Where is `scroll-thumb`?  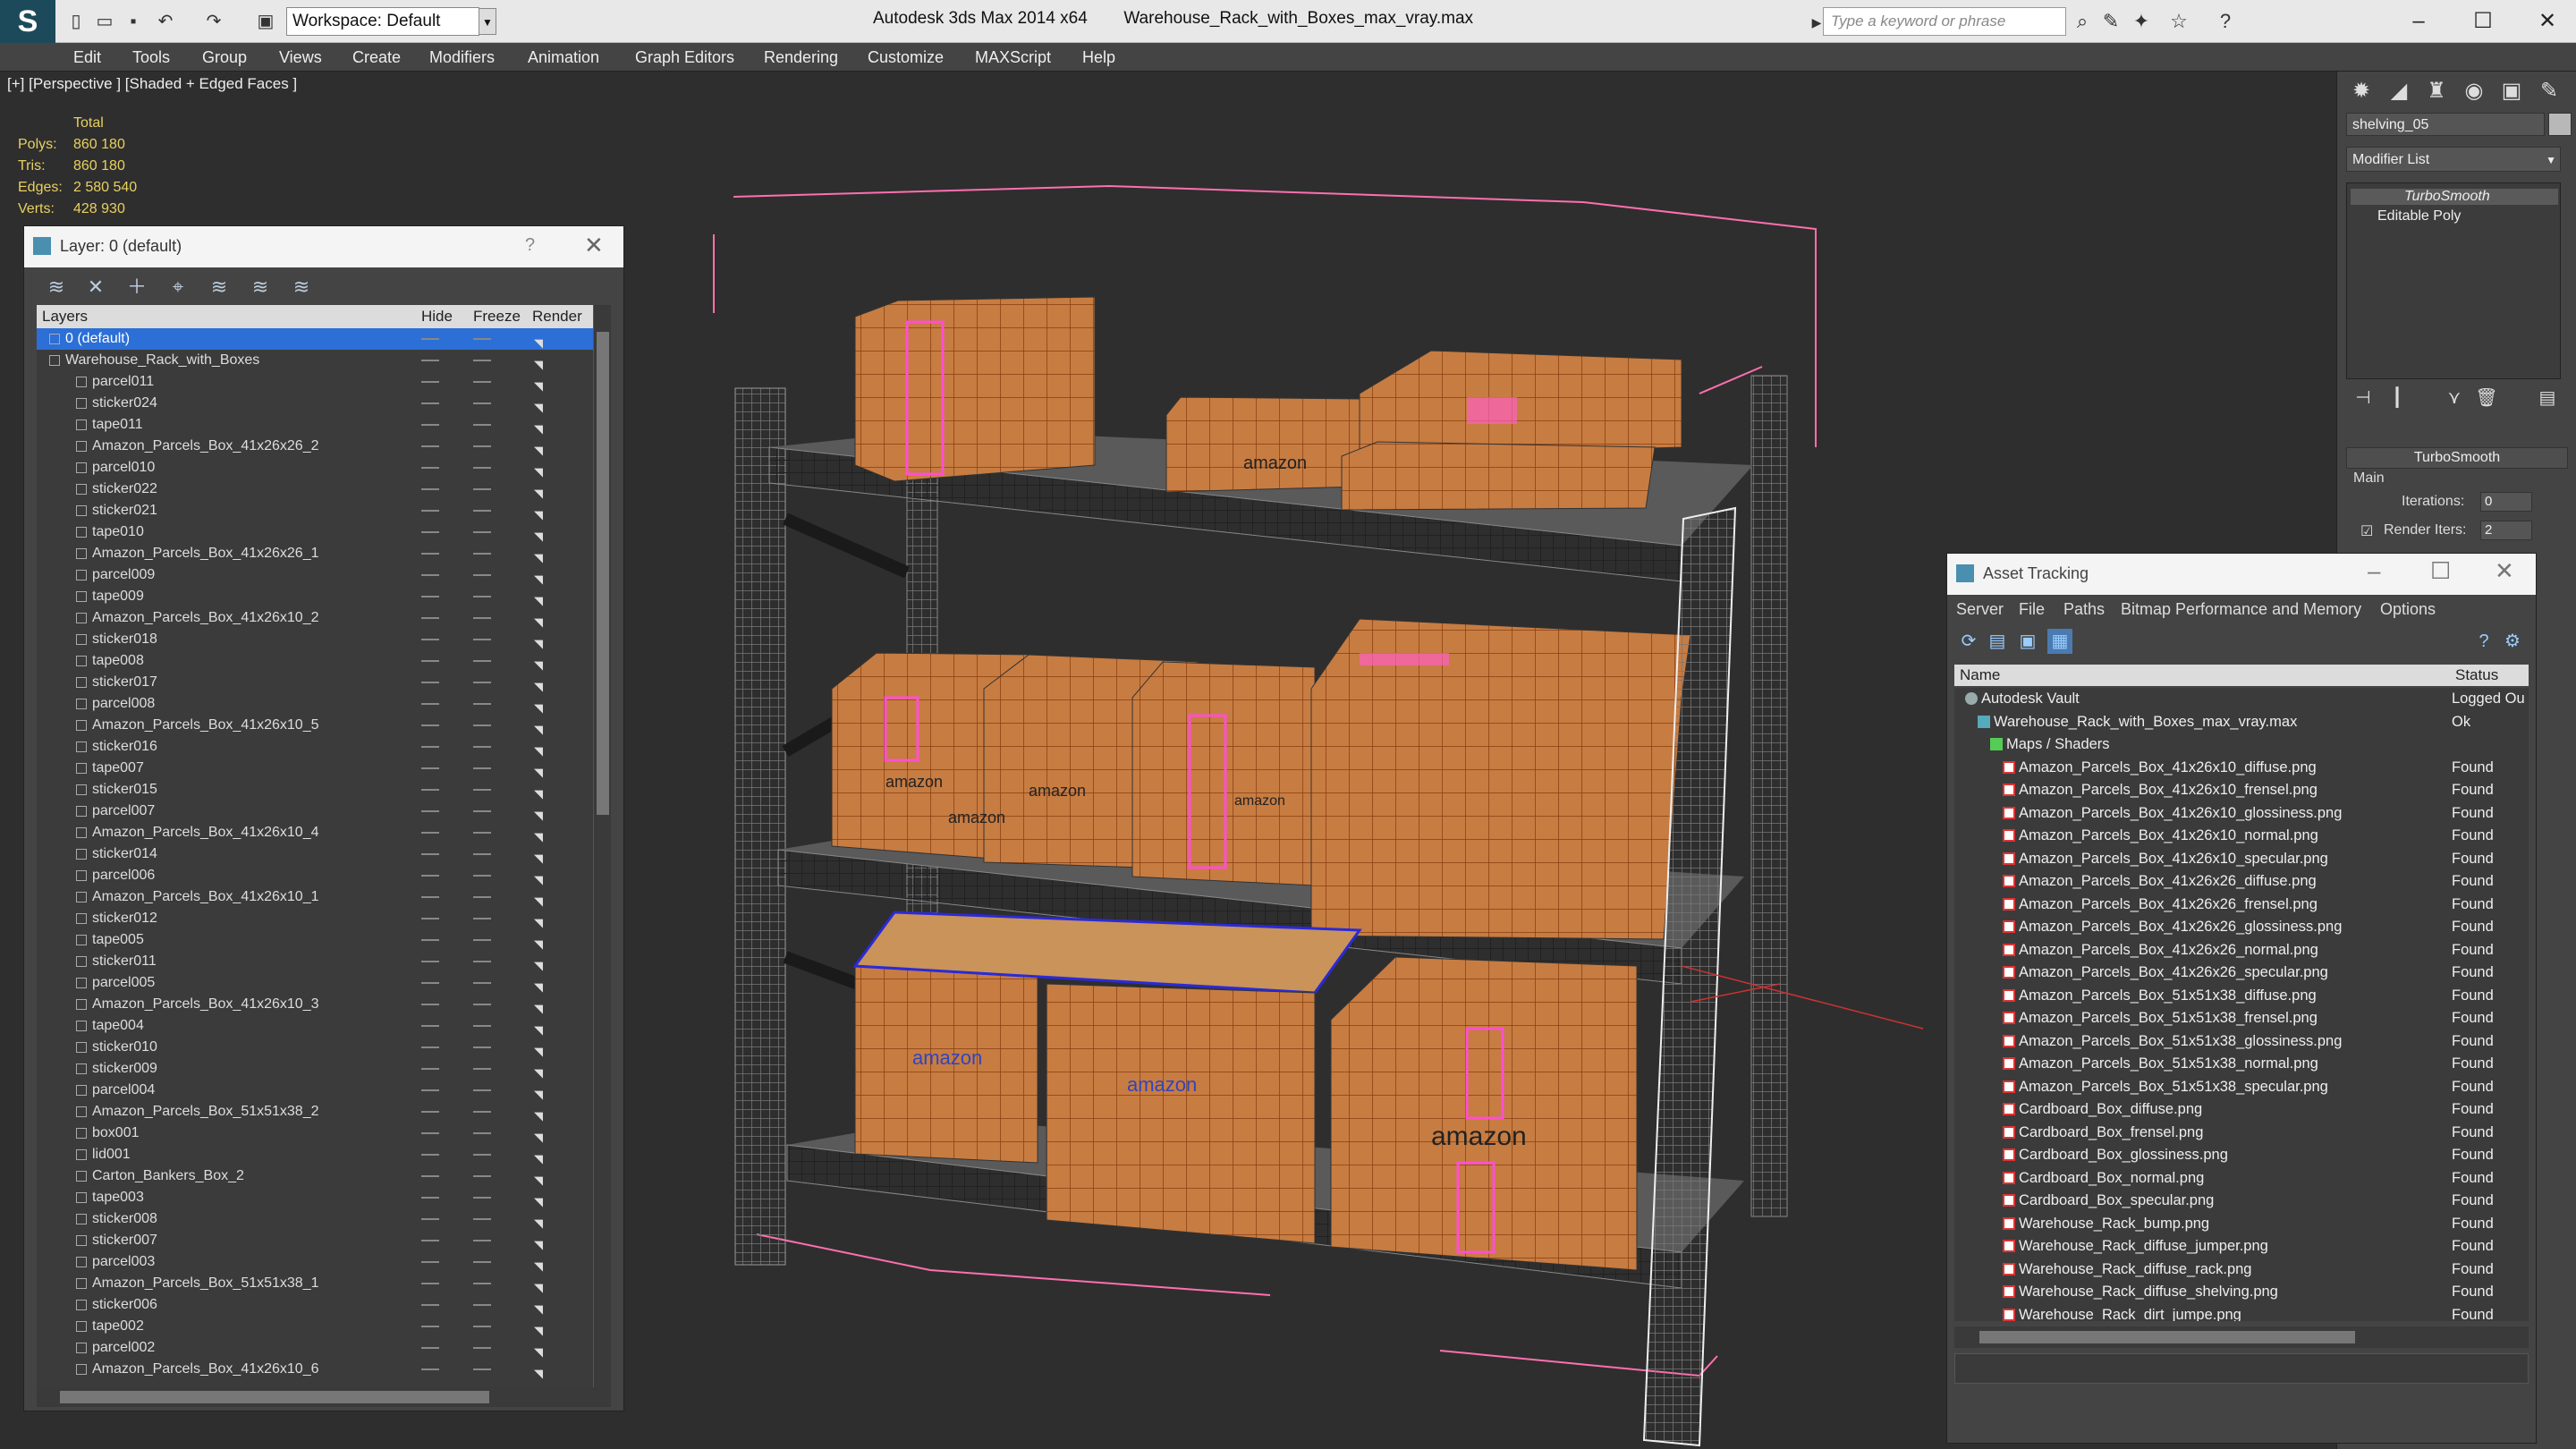 scroll-thumb is located at coordinates (603, 573).